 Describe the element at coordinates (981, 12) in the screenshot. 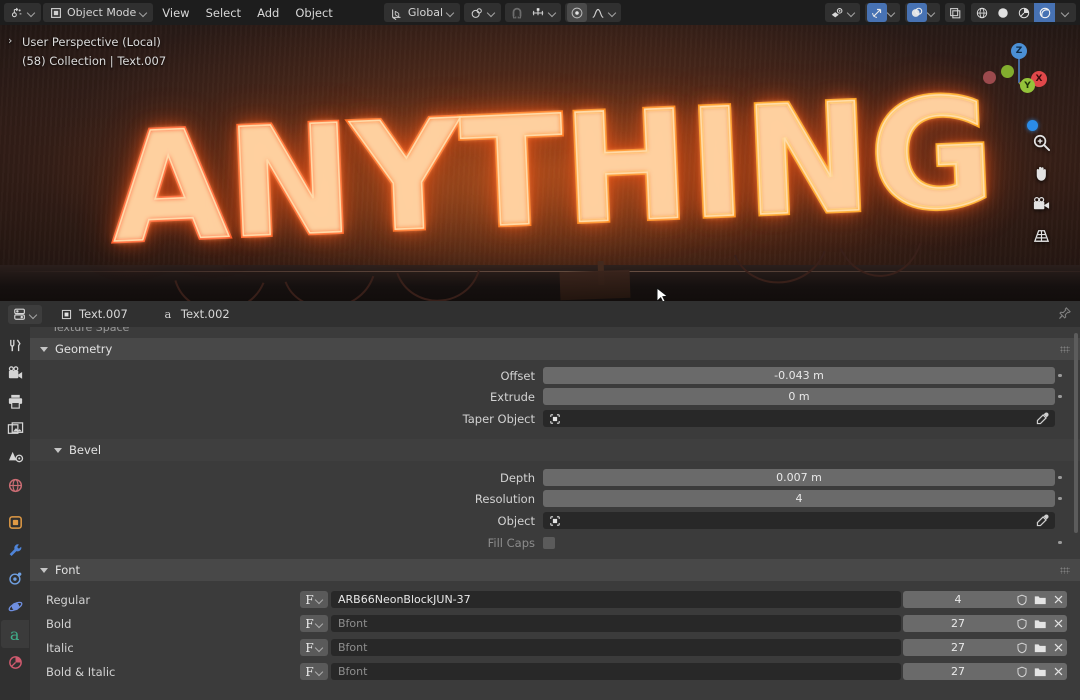

I see `shading-wireframe-button` at that location.